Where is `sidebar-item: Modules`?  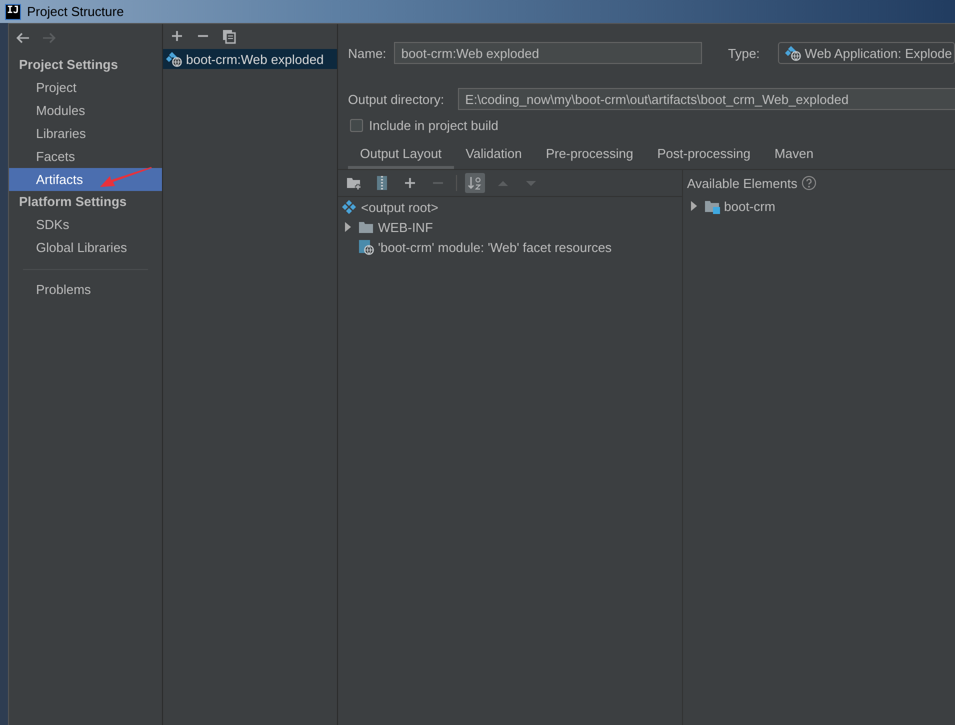
sidebar-item: Modules is located at coordinates (85, 110).